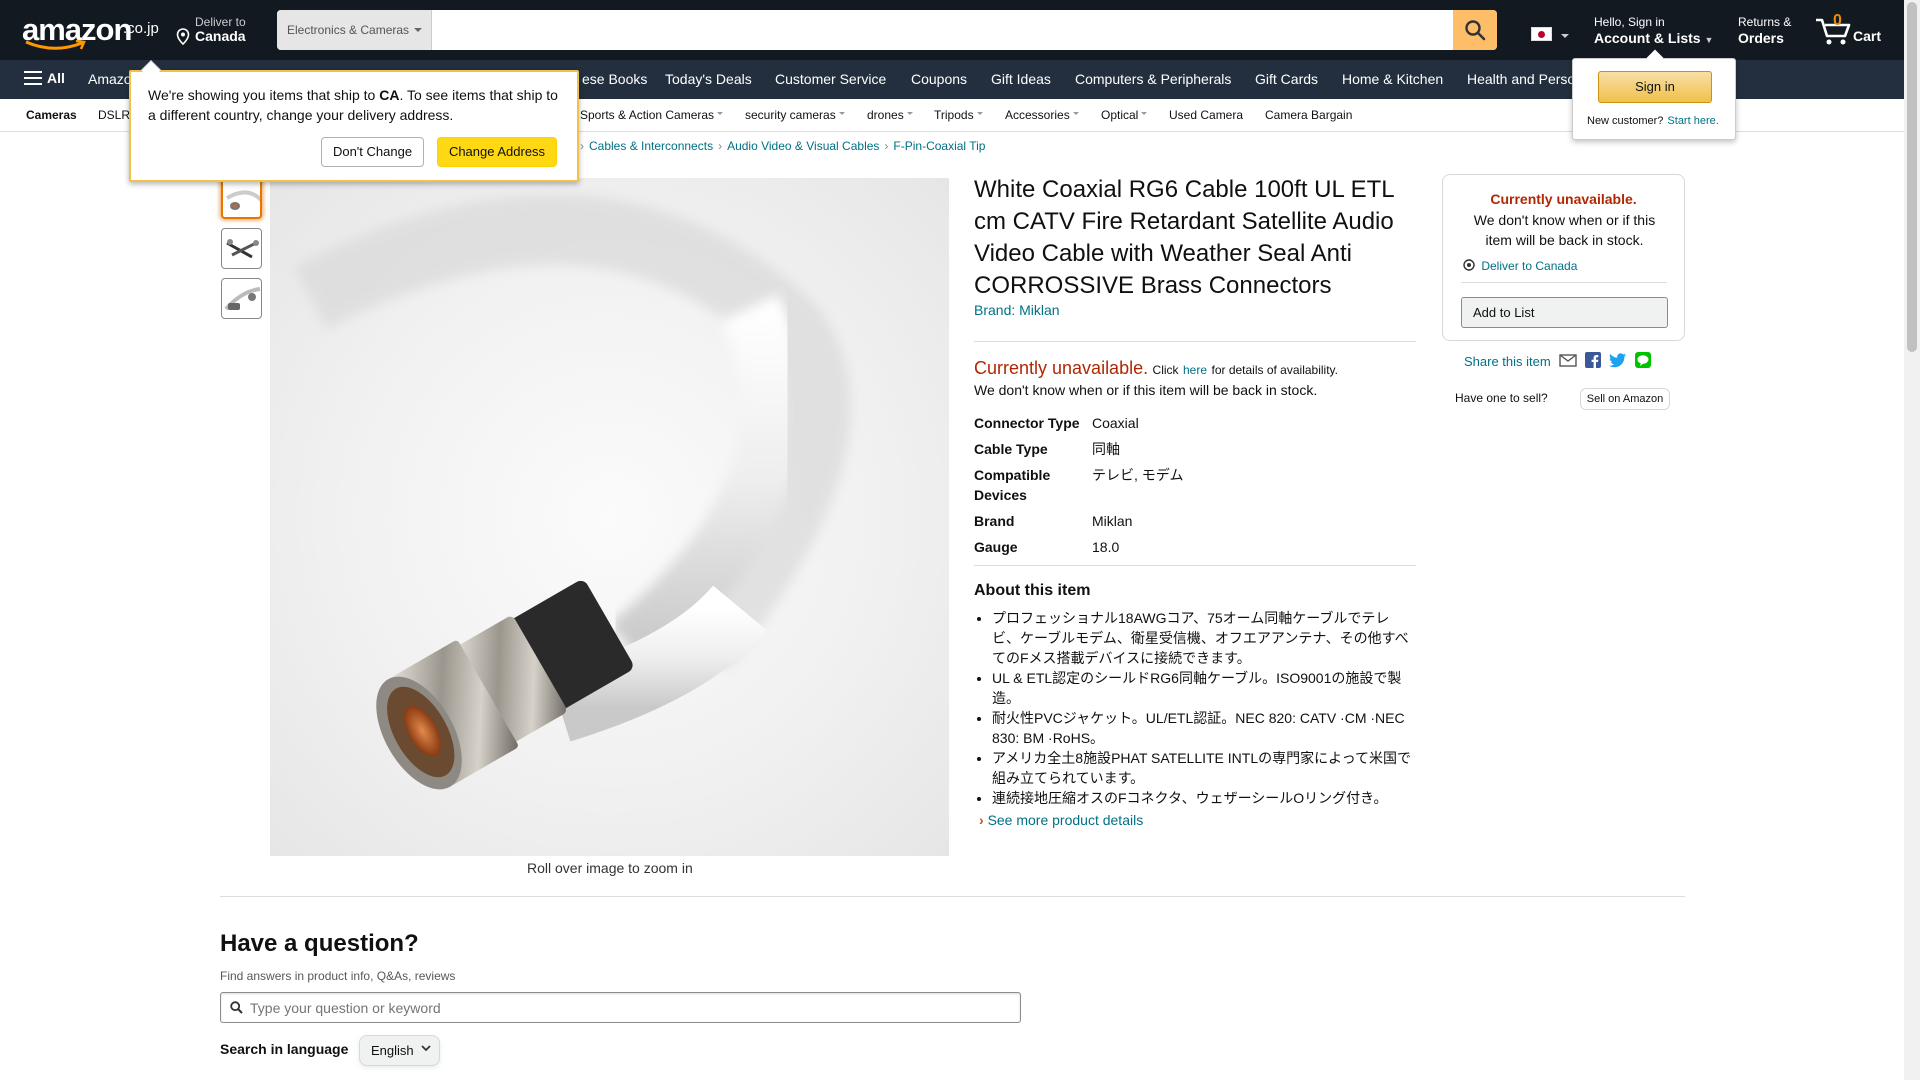  Describe the element at coordinates (933, 30) in the screenshot. I see `search-input` at that location.